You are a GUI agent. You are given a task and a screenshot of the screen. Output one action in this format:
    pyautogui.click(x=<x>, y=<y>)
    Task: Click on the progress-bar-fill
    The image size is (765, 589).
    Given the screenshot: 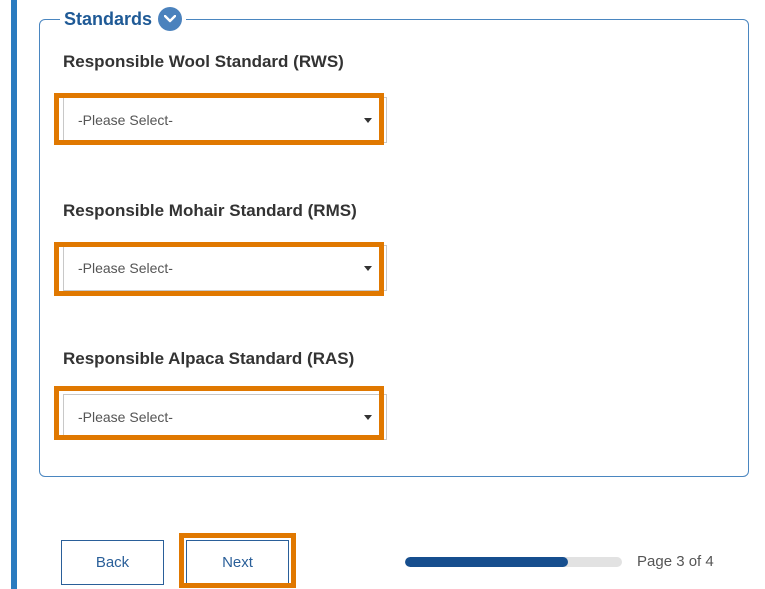 What is the action you would take?
    pyautogui.click(x=486, y=562)
    